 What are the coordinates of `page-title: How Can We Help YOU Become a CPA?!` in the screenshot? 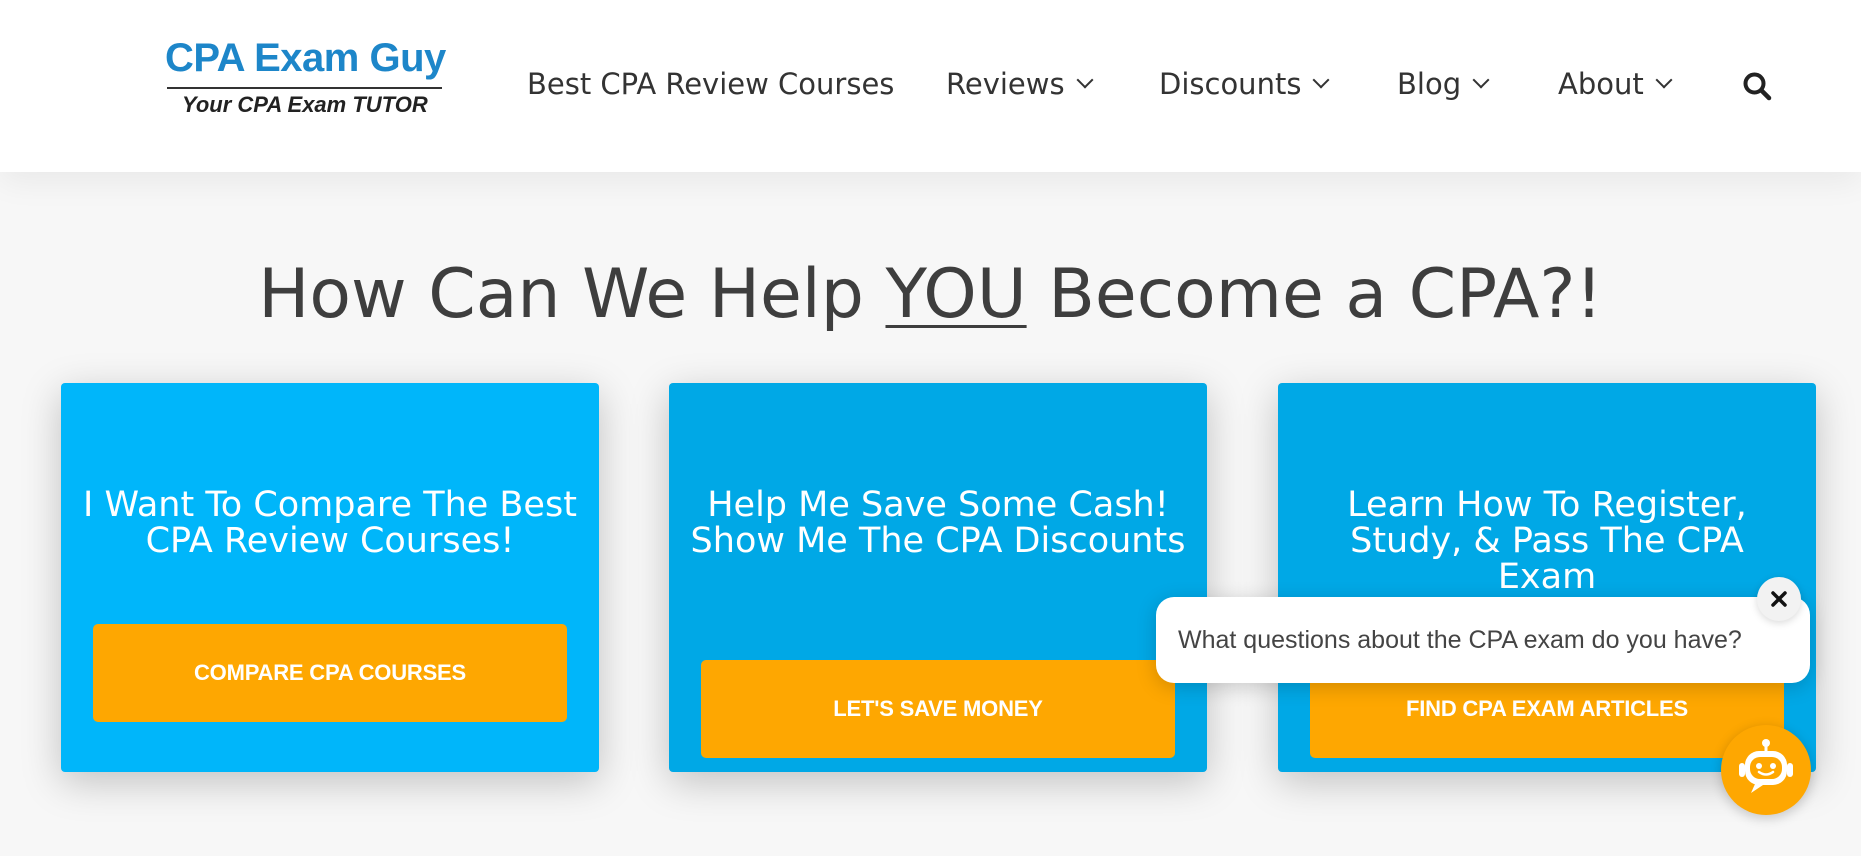 It's located at (930, 295).